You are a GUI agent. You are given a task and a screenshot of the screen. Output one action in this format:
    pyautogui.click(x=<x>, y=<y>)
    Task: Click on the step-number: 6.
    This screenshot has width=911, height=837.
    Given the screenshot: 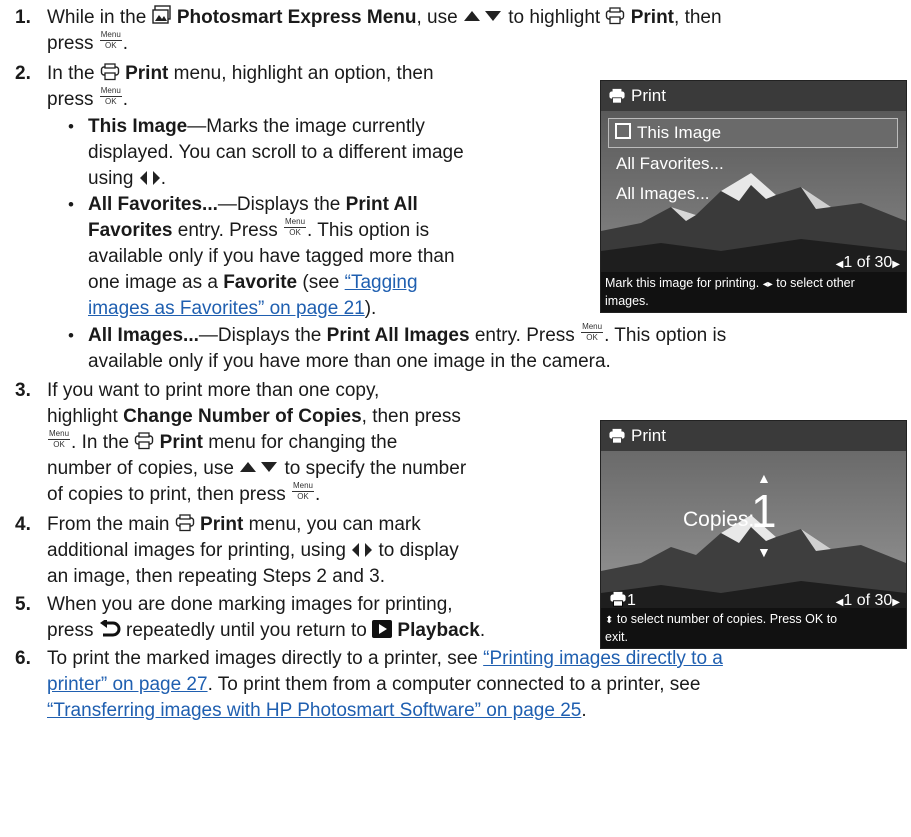 What is the action you would take?
    pyautogui.click(x=23, y=658)
    